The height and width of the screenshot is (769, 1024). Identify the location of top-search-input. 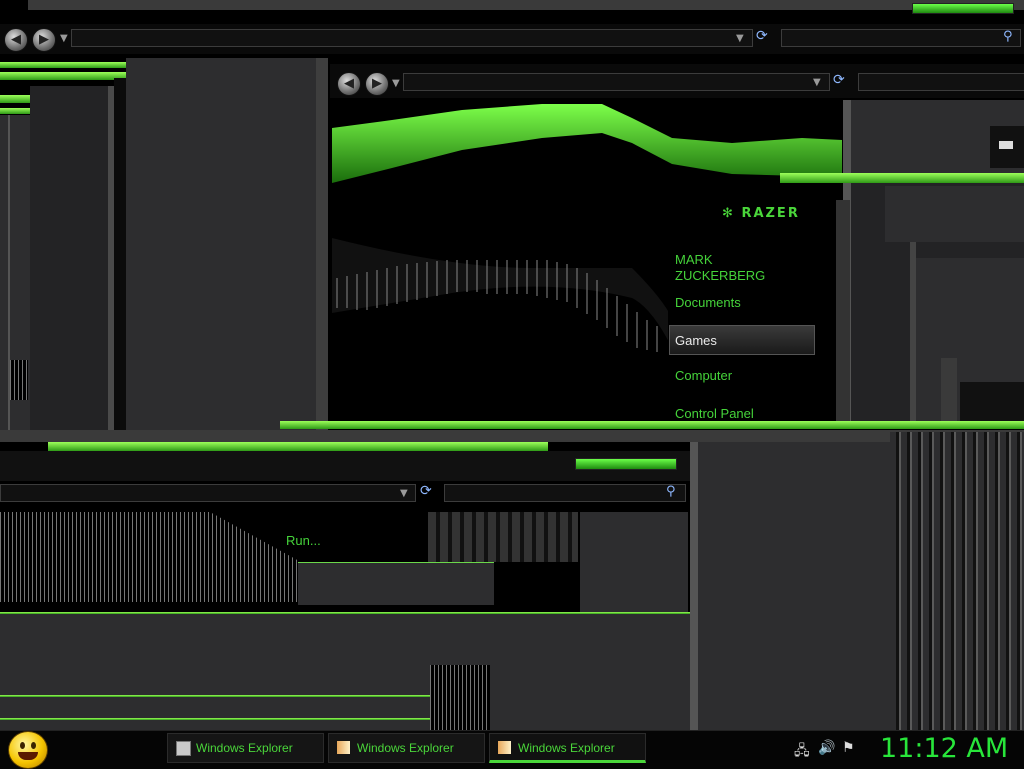
(901, 38).